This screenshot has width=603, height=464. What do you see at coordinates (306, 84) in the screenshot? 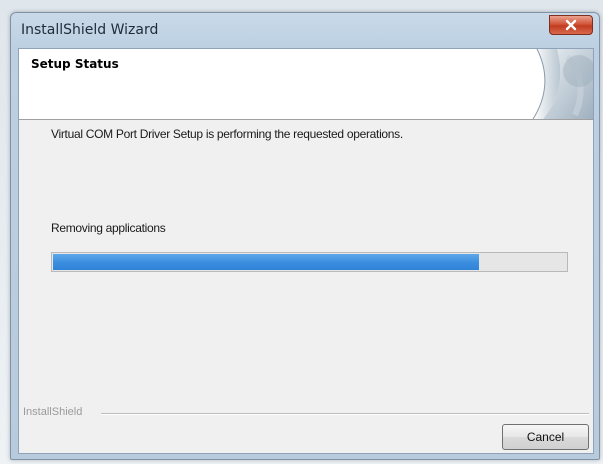
I see `wizard-header: Setup Status` at bounding box center [306, 84].